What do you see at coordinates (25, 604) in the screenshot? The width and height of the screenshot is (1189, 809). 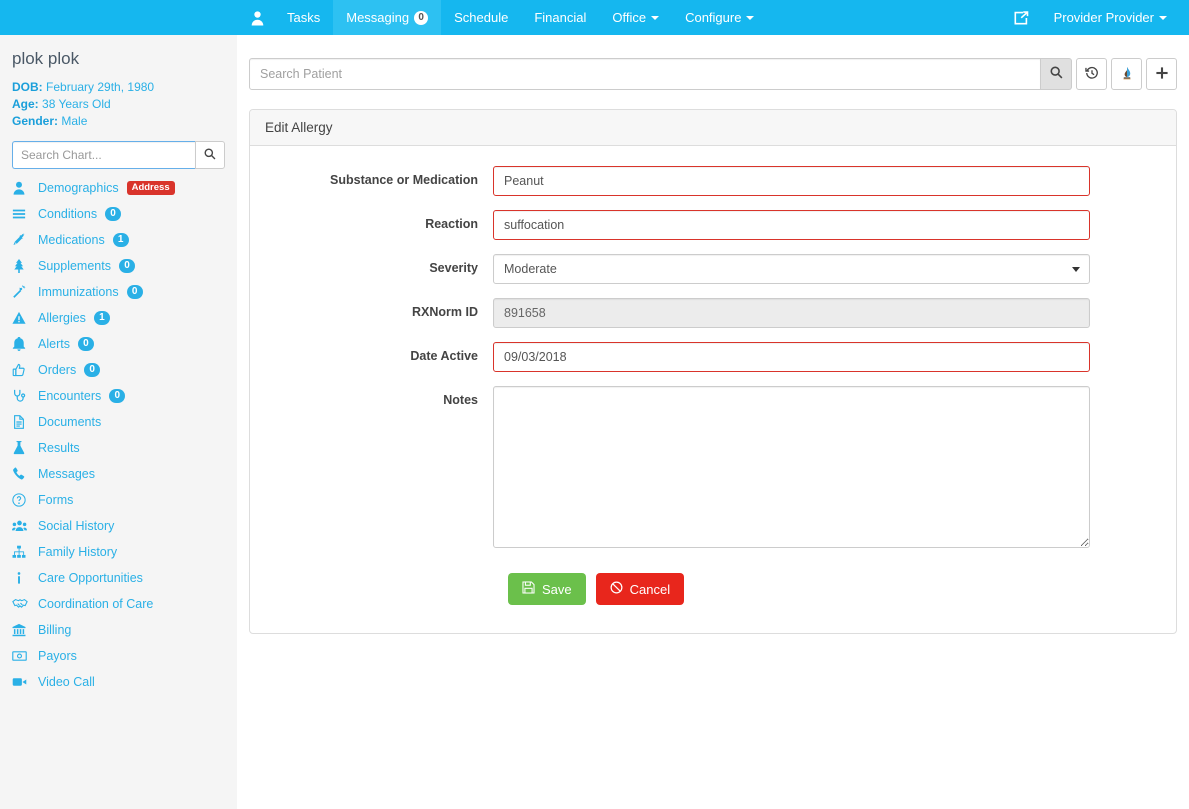 I see `handshake-icon` at bounding box center [25, 604].